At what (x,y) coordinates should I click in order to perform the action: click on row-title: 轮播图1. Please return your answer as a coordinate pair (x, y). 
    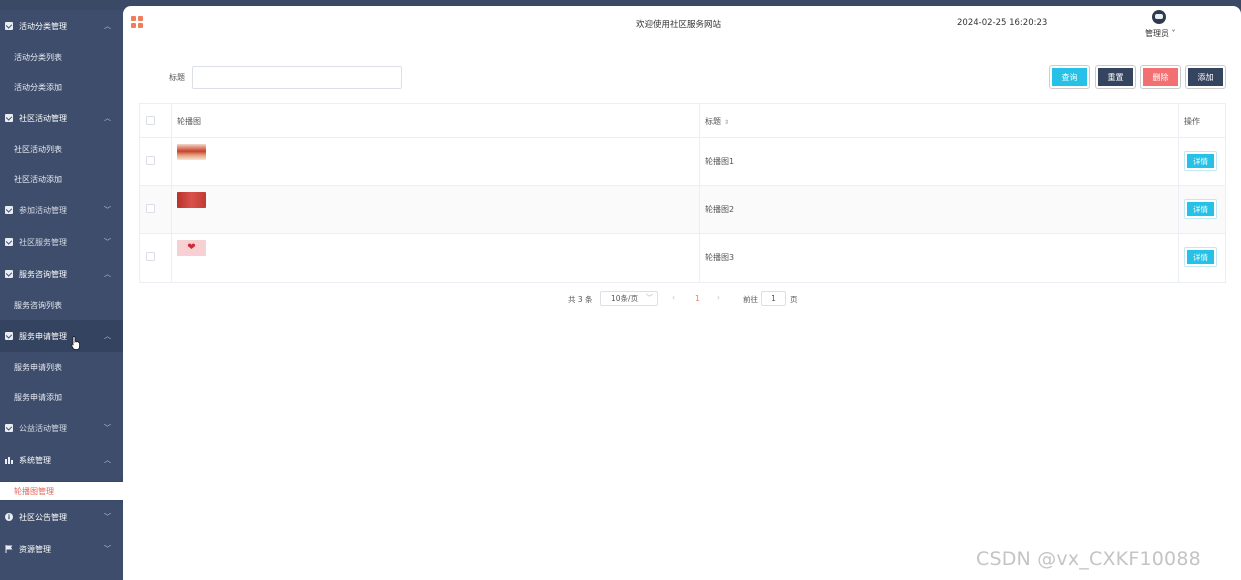
    Looking at the image, I should click on (720, 161).